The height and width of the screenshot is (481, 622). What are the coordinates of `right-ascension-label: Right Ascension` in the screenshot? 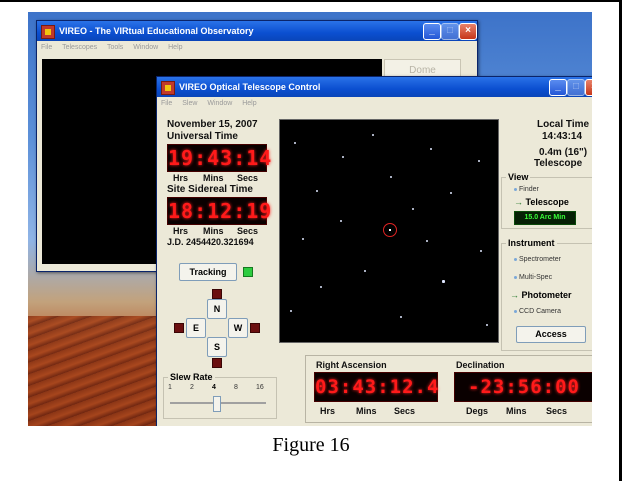 It's located at (351, 365).